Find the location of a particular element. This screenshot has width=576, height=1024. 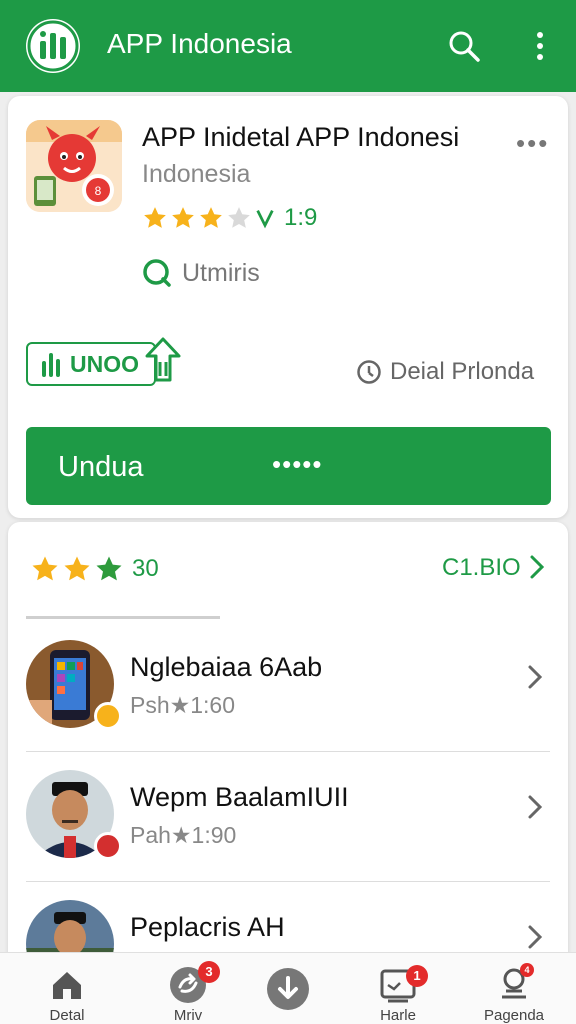

star-empty-icon is located at coordinates (239, 217).